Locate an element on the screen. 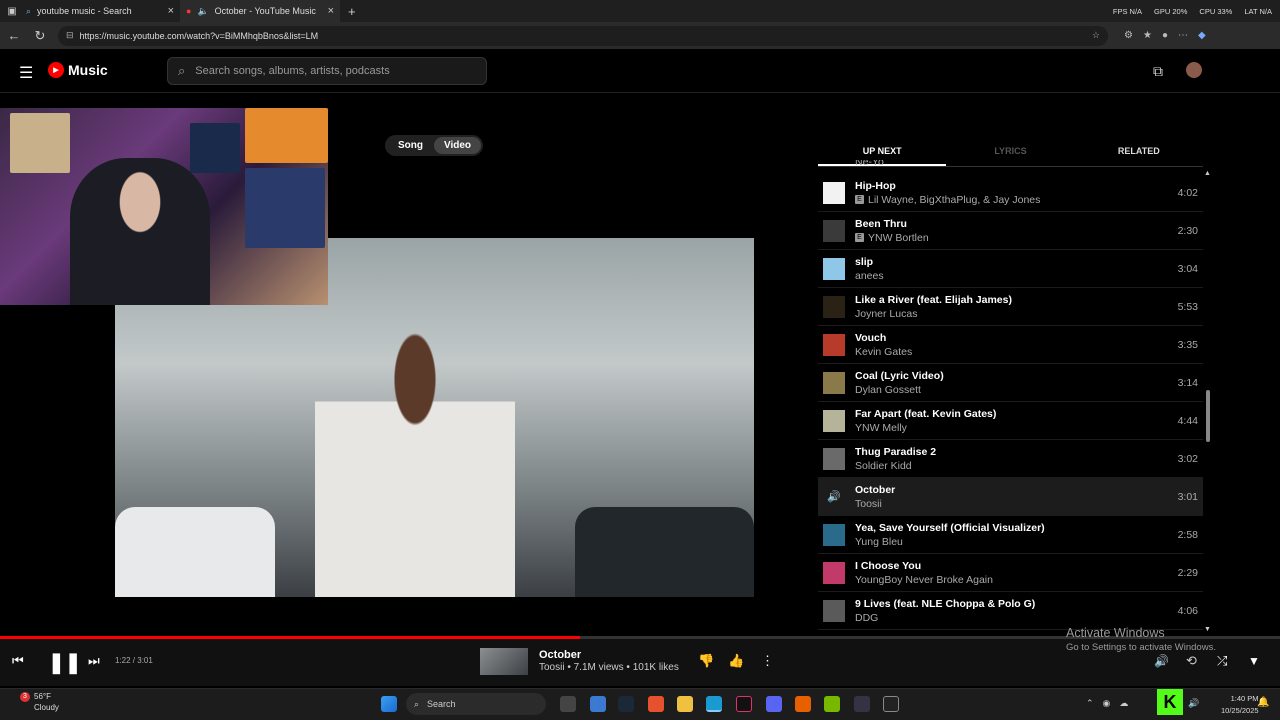 The image size is (1280, 720). collections-icon: ★ is located at coordinates (1147, 35).